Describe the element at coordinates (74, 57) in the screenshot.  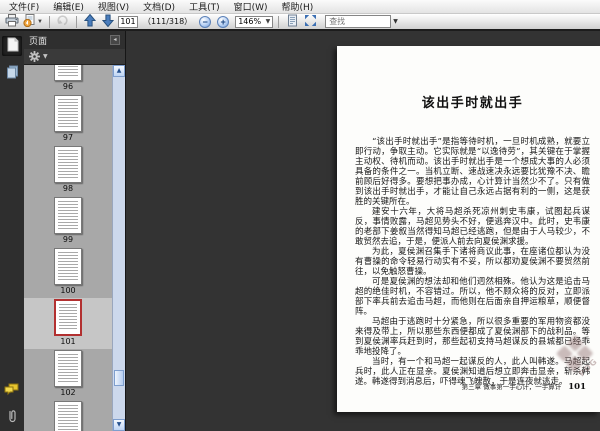
I see `panel-options-bar: ▼` at that location.